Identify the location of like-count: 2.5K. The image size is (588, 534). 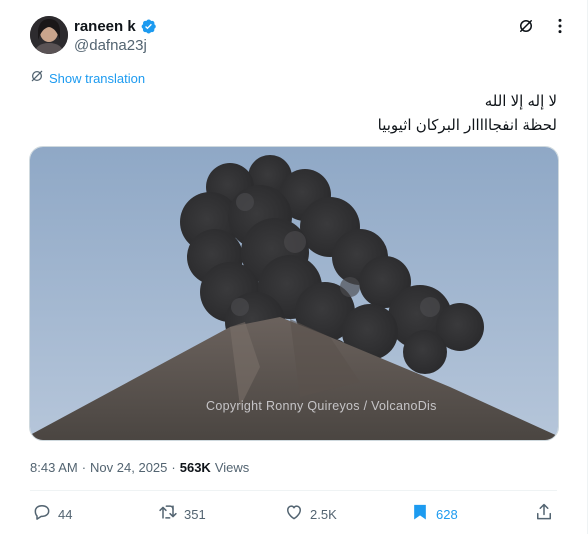
(323, 514).